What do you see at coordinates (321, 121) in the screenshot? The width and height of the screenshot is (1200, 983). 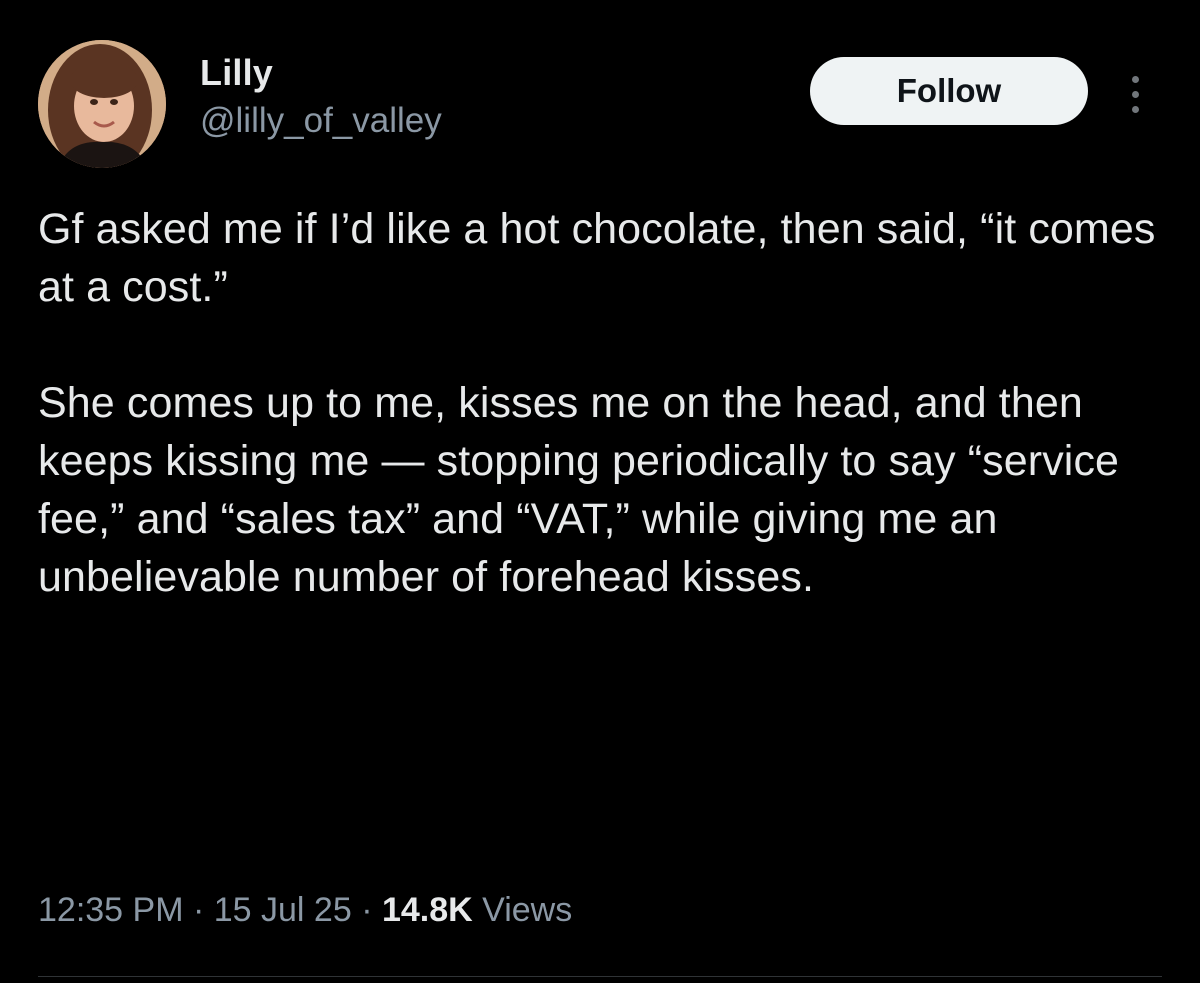 I see `user-handle: @lilly_of_valley` at bounding box center [321, 121].